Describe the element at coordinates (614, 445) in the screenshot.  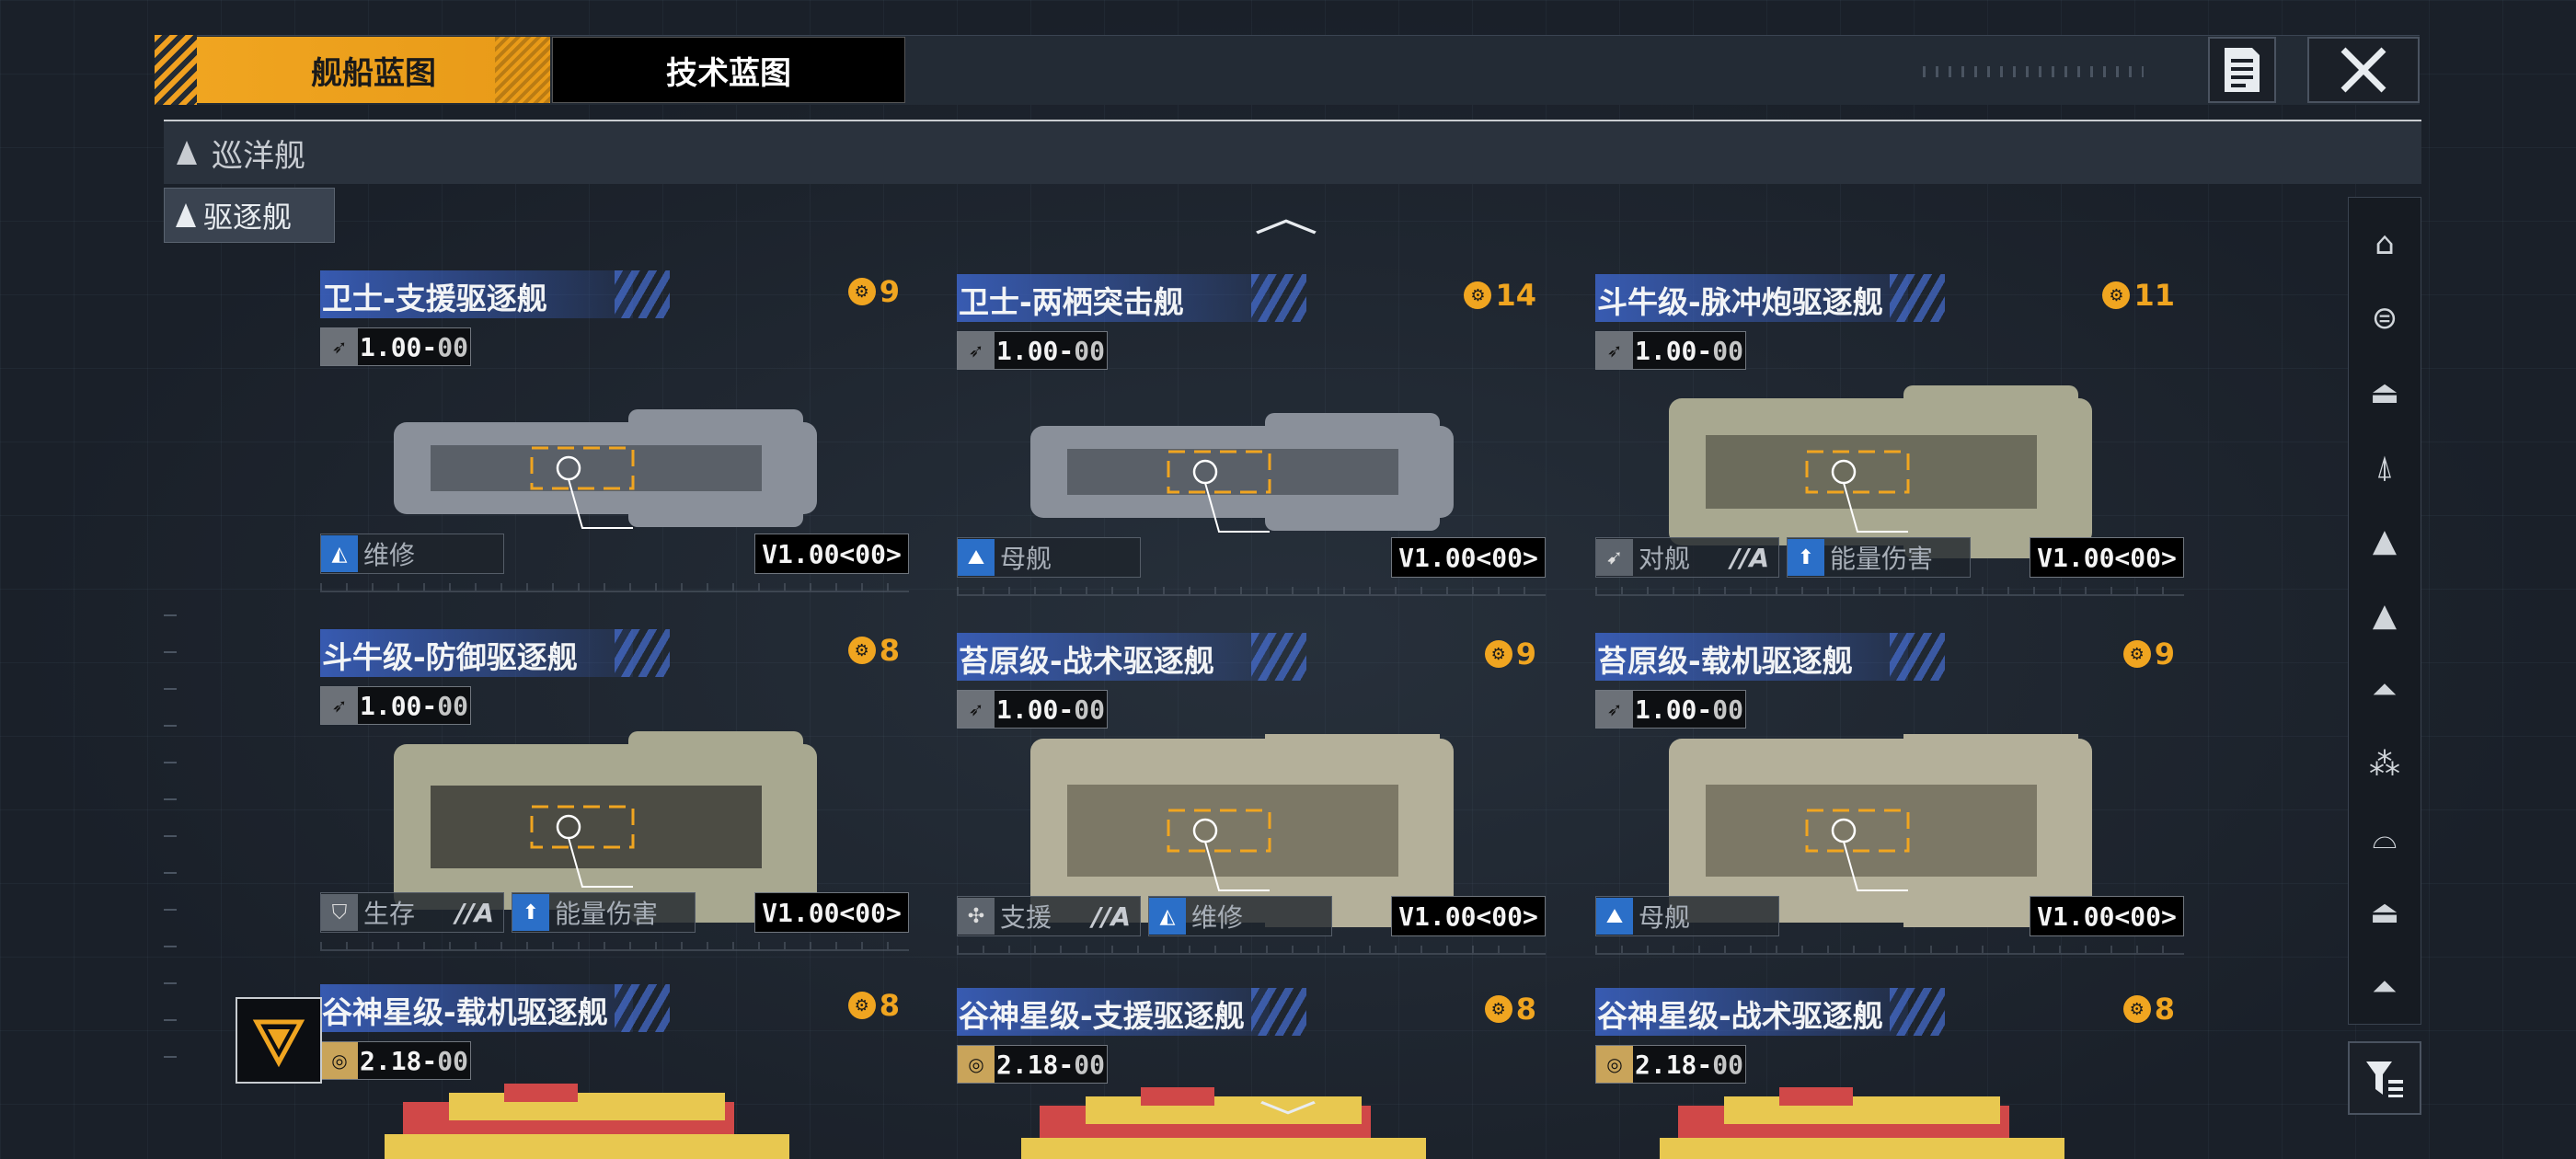
I see `ship-card: 卫士-支援驱逐舰 ⚙ 9 ➶ 1.00-00 ◭ 维修 V1.00<00>` at that location.